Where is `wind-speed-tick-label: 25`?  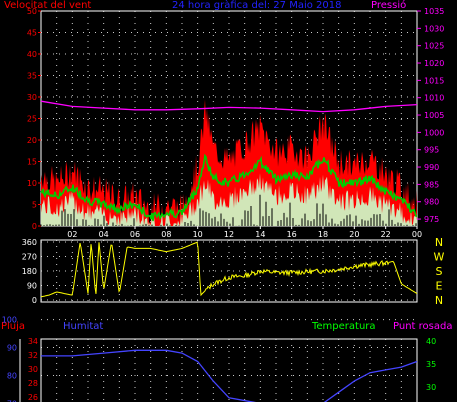 wind-speed-tick-label: 25 is located at coordinates (32, 119).